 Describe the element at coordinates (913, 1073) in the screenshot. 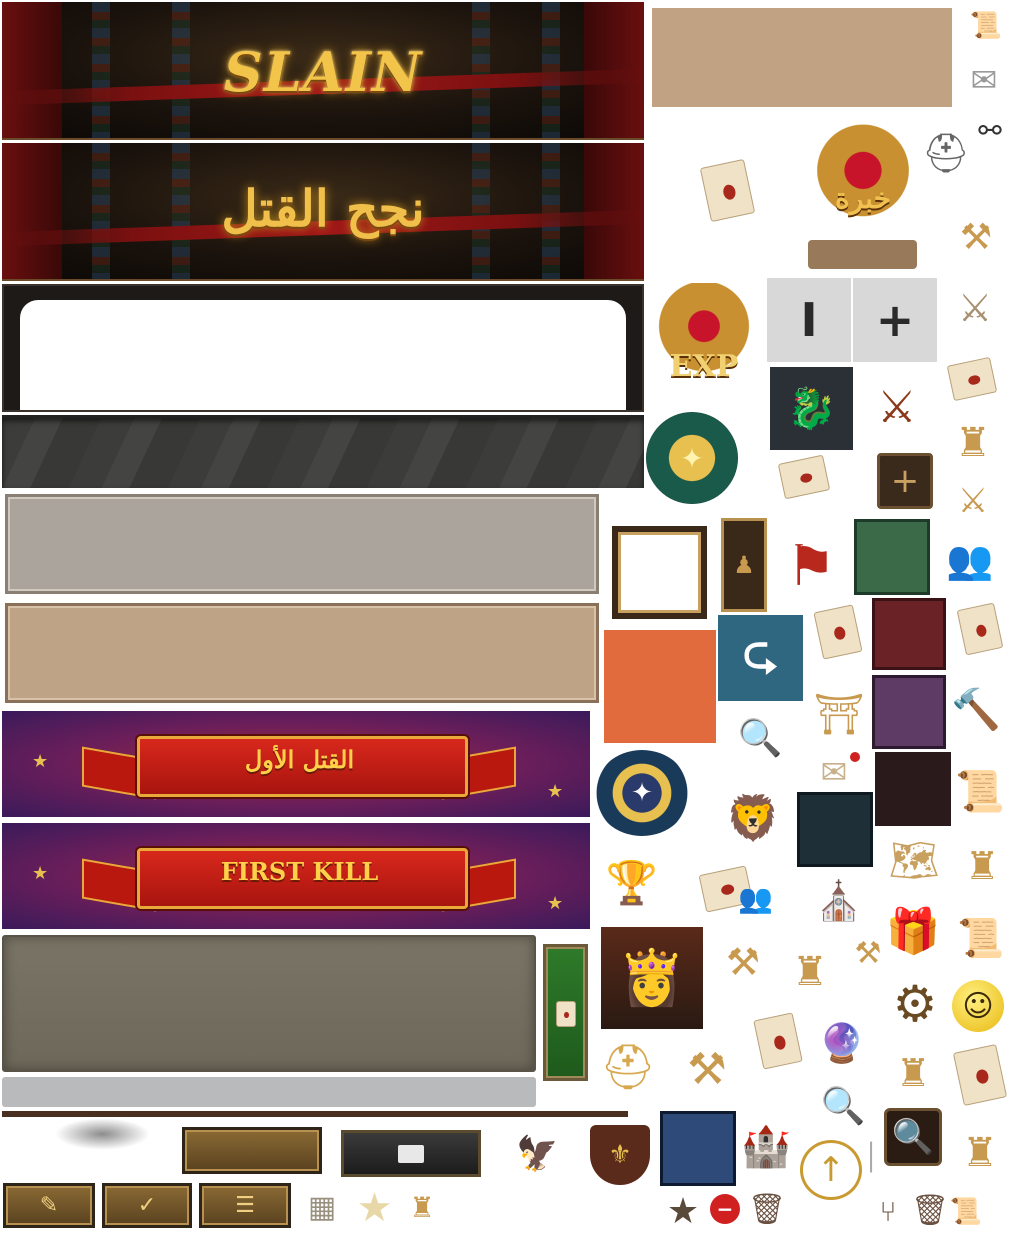

I see `castle-bush-icon: ♜` at that location.